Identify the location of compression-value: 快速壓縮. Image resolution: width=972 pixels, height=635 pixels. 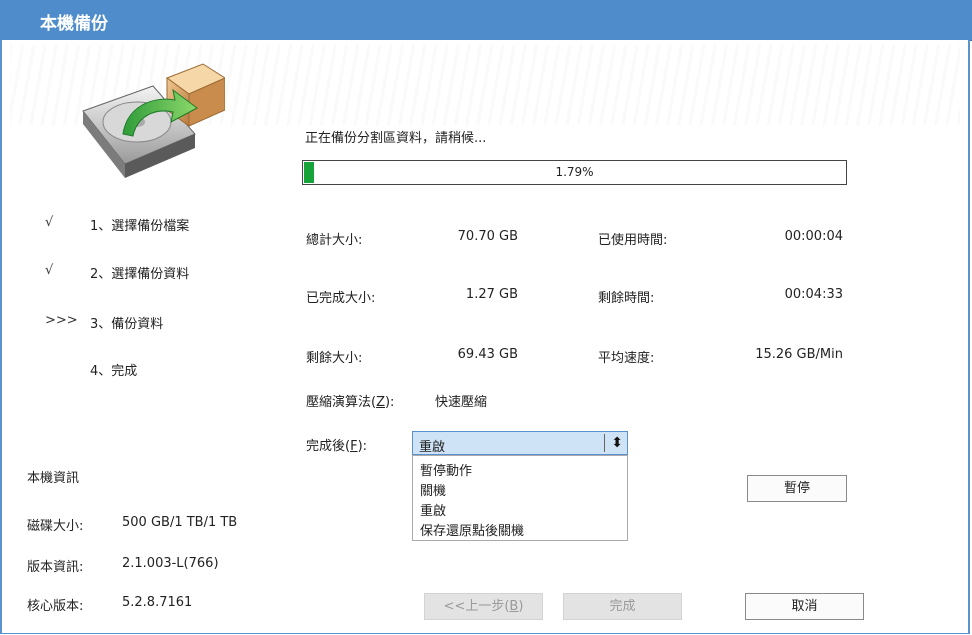
(461, 402).